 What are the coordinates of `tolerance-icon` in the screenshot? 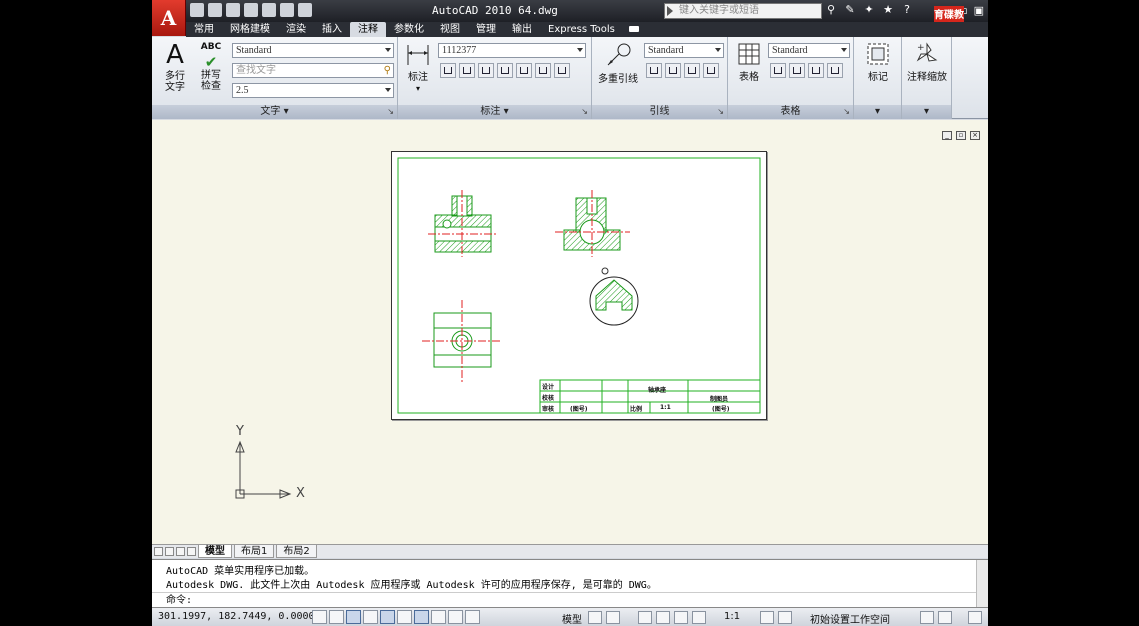 It's located at (524, 70).